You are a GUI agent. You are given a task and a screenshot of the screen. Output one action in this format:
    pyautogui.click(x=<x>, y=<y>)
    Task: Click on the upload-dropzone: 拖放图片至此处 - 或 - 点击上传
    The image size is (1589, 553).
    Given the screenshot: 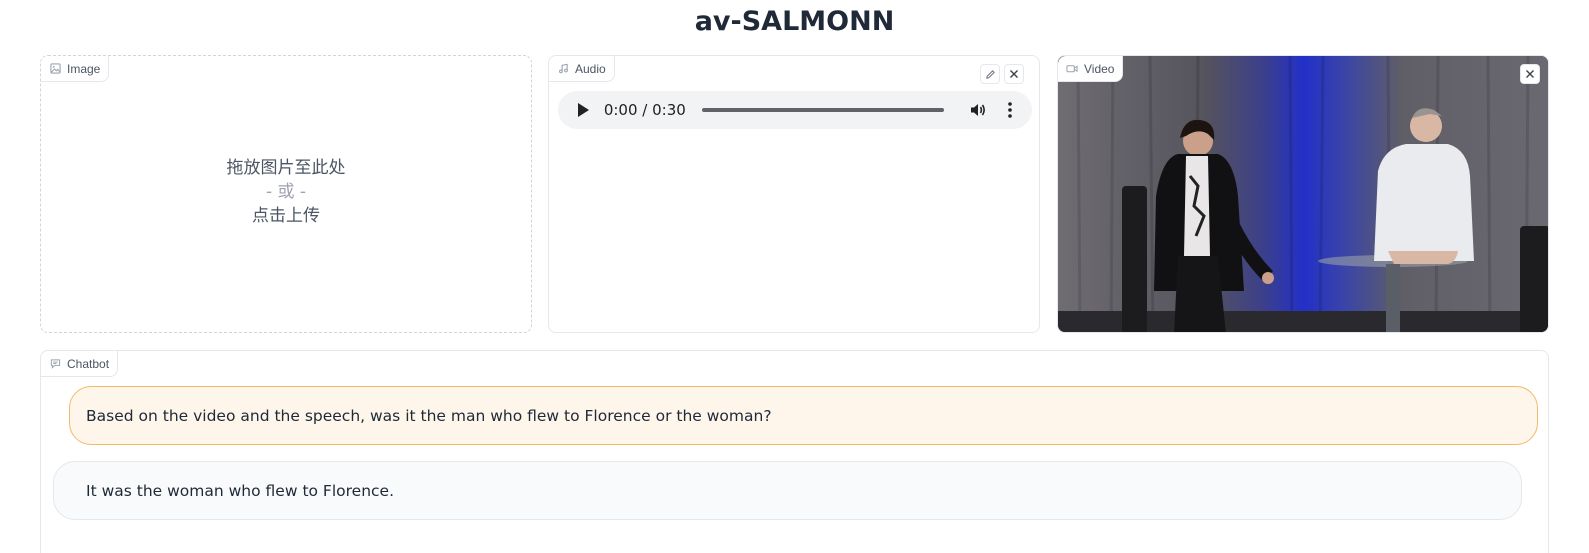 What is the action you would take?
    pyautogui.click(x=286, y=192)
    